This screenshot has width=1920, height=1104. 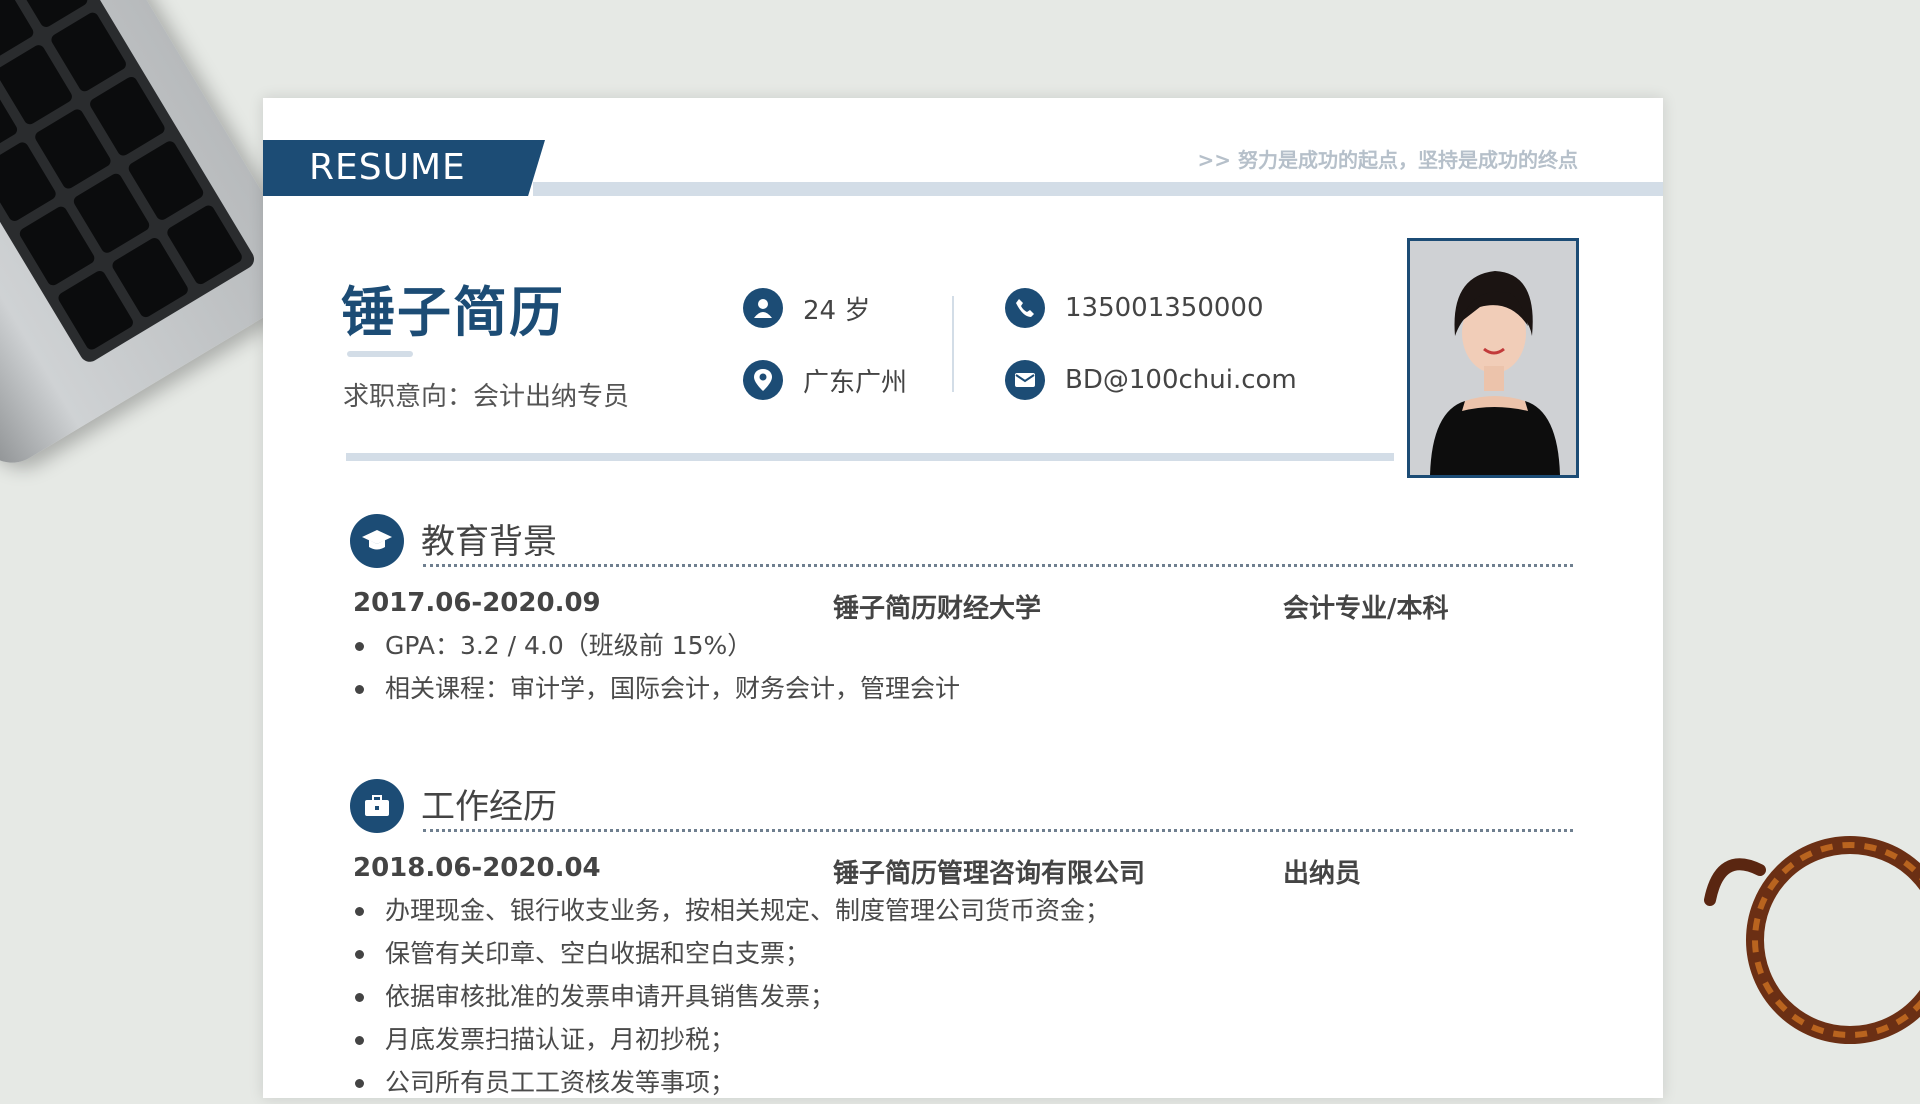 I want to click on motto: >> 努力是成功的起点，坚持是成功的终点, so click(x=1387, y=160).